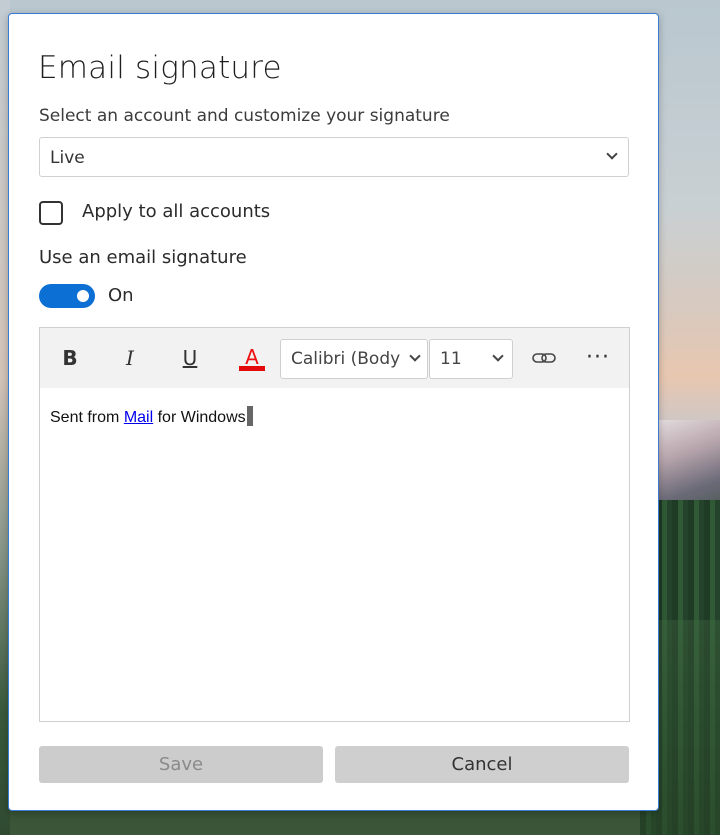 Image resolution: width=720 pixels, height=835 pixels. Describe the element at coordinates (121, 295) in the screenshot. I see `toggle-state-label: On` at that location.